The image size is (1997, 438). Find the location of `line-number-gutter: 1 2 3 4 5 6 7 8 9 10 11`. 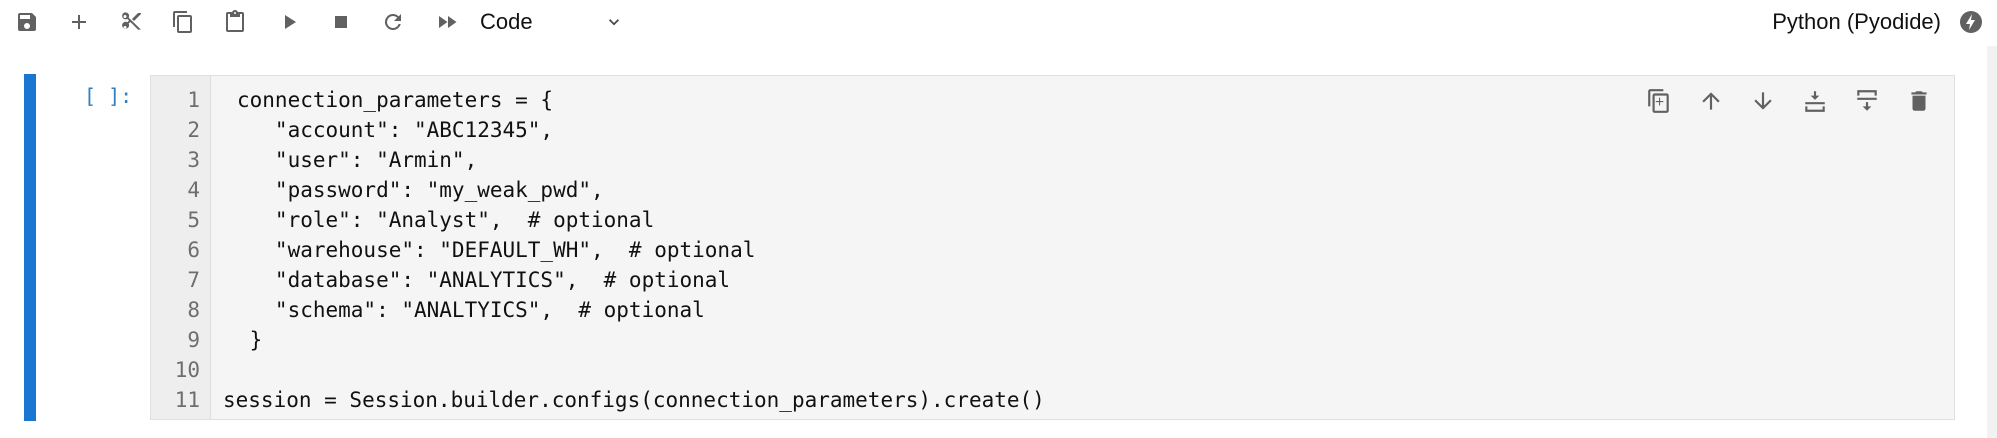

line-number-gutter: 1 2 3 4 5 6 7 8 9 10 11 is located at coordinates (181, 247).